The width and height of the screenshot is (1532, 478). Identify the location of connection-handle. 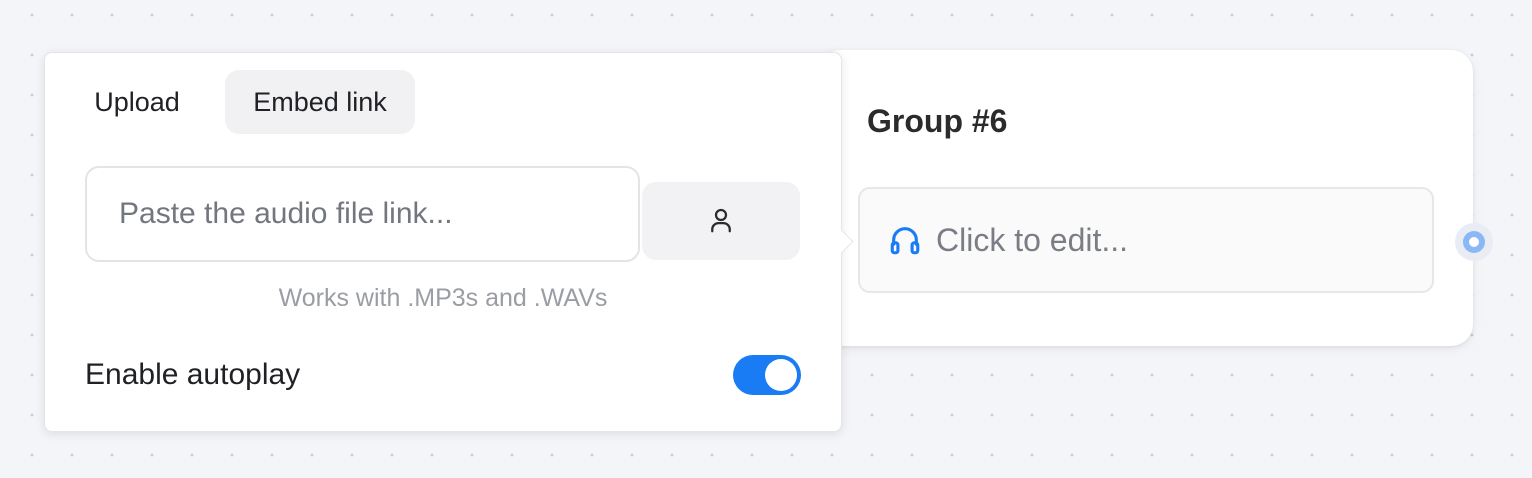
(1474, 242).